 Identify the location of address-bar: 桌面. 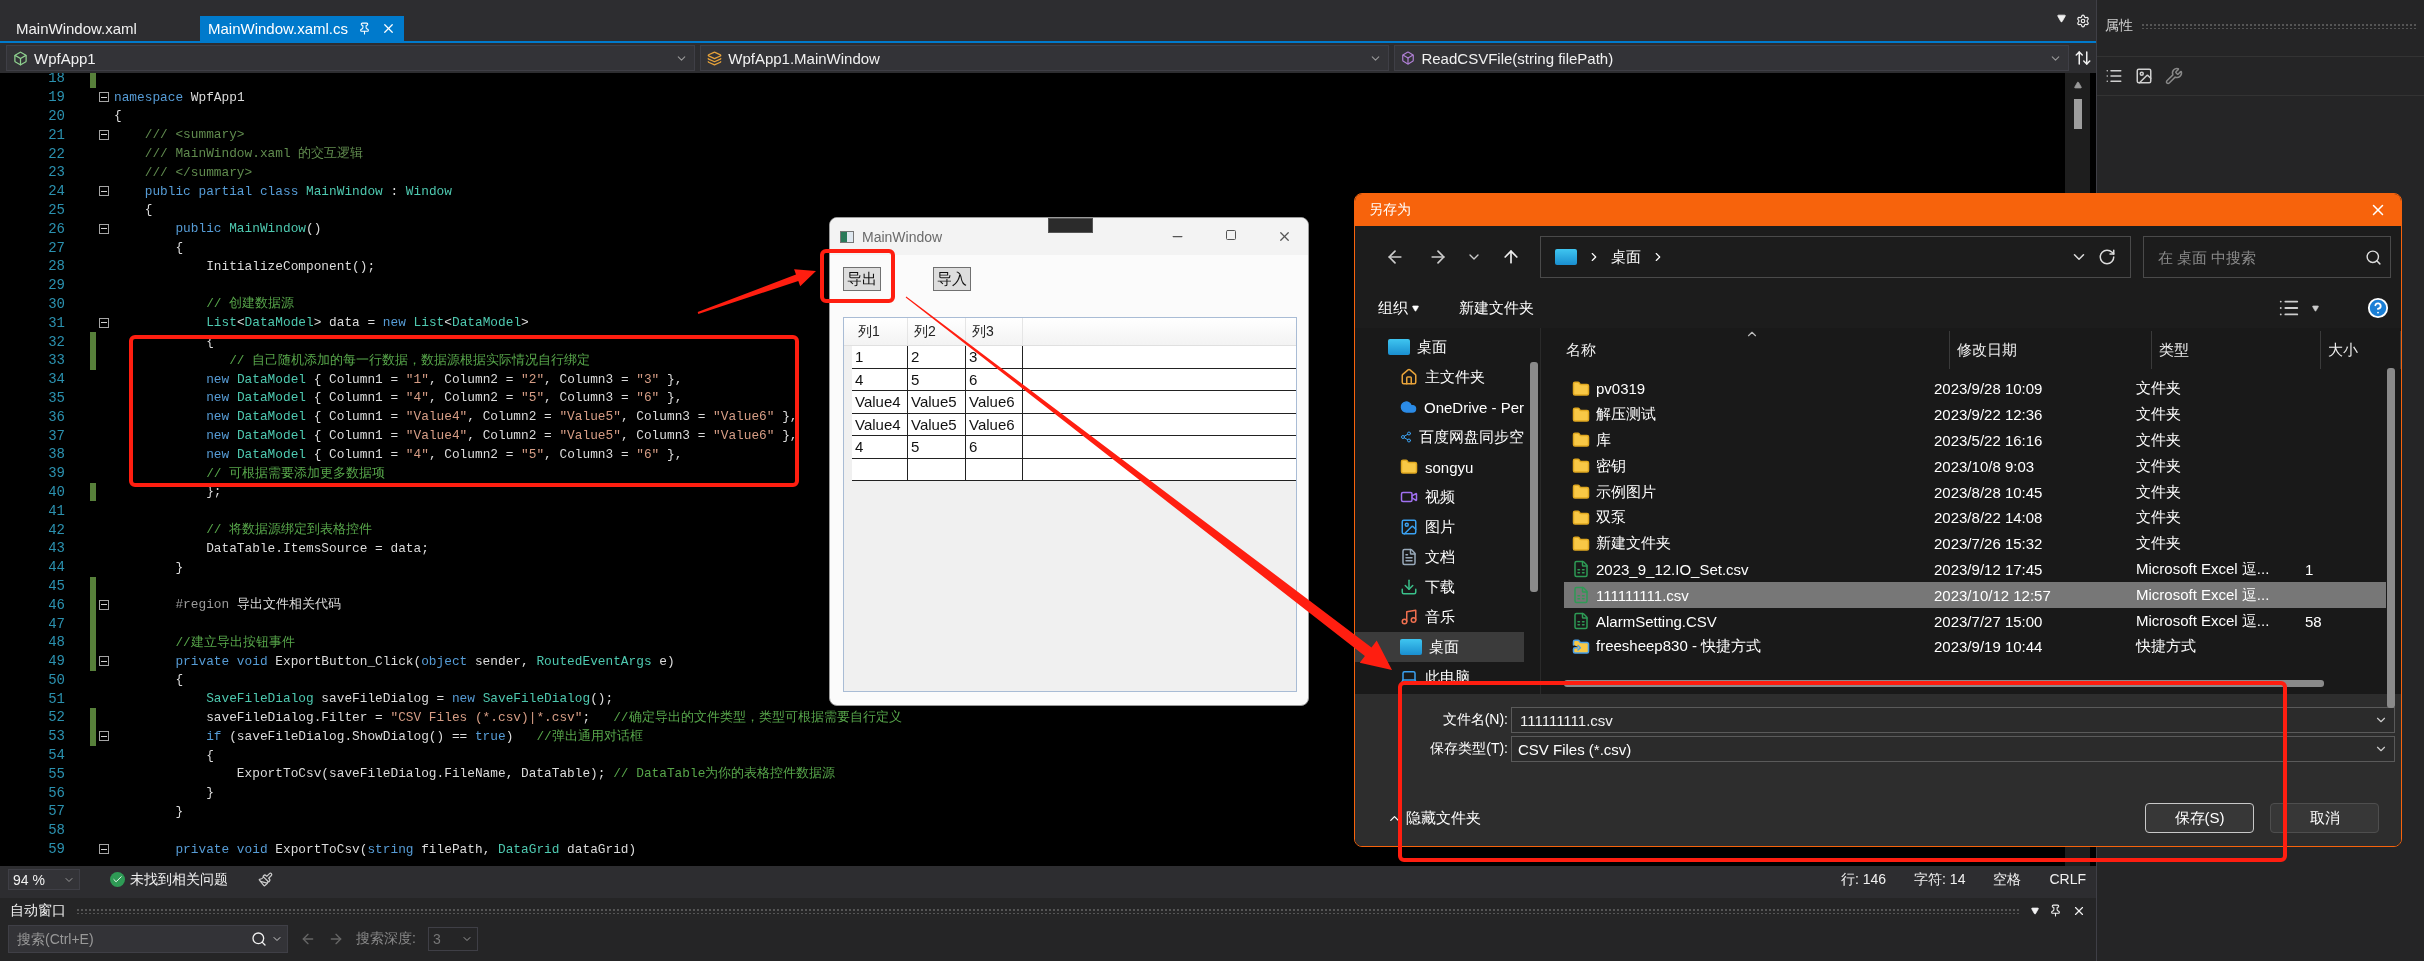
(1836, 257).